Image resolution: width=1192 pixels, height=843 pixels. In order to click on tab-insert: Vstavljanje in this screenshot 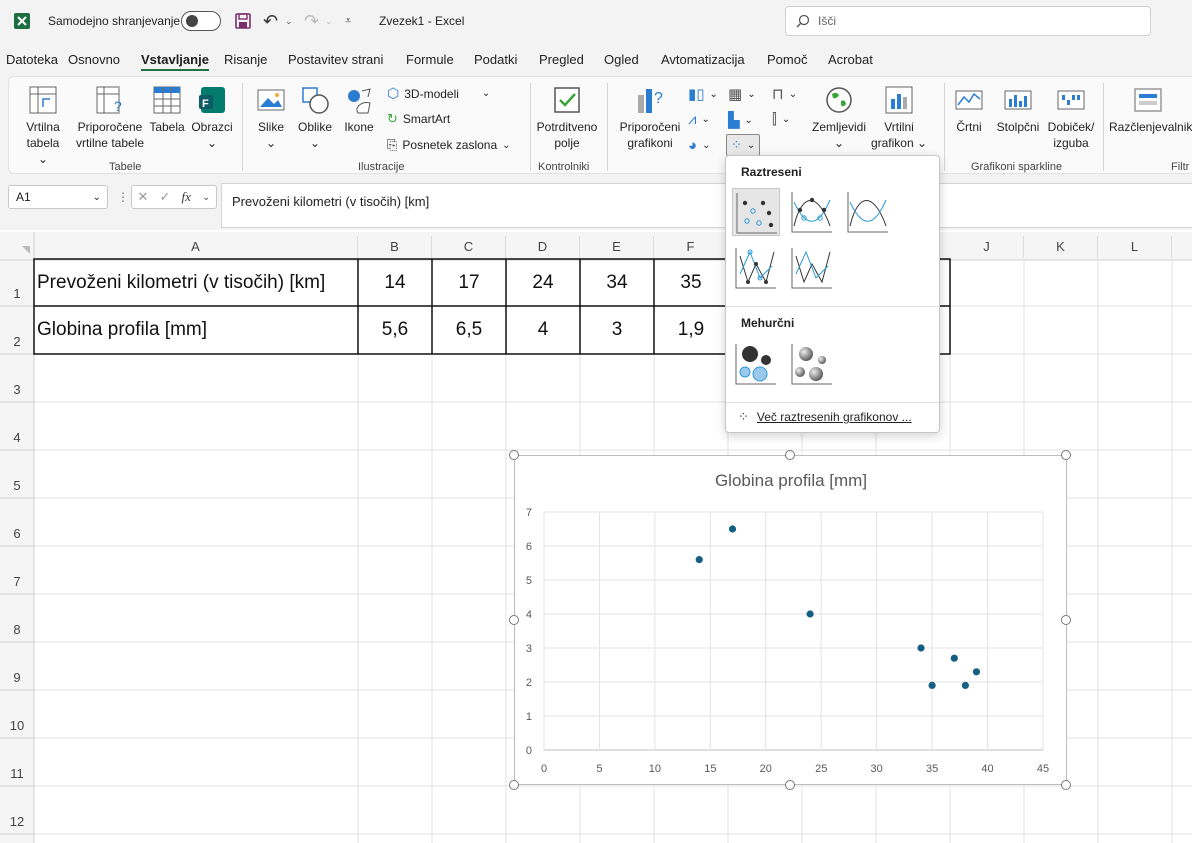, I will do `click(175, 61)`.